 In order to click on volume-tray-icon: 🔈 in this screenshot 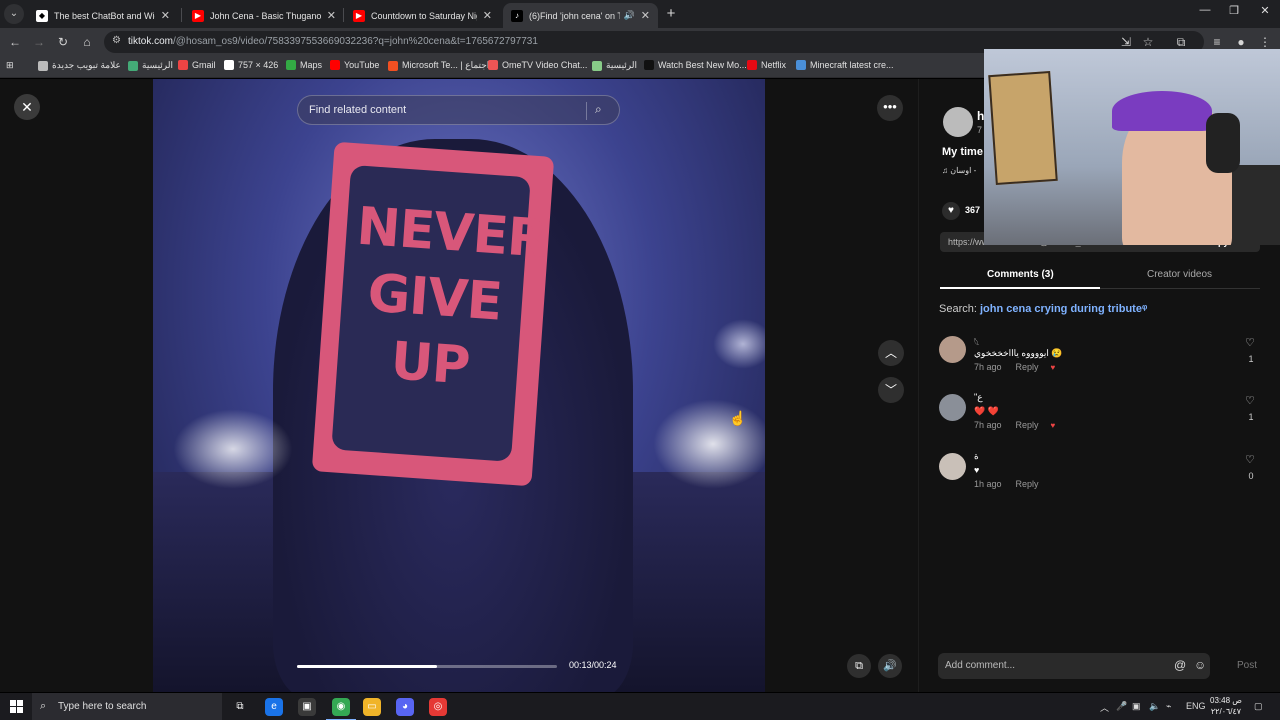, I will do `click(1154, 706)`.